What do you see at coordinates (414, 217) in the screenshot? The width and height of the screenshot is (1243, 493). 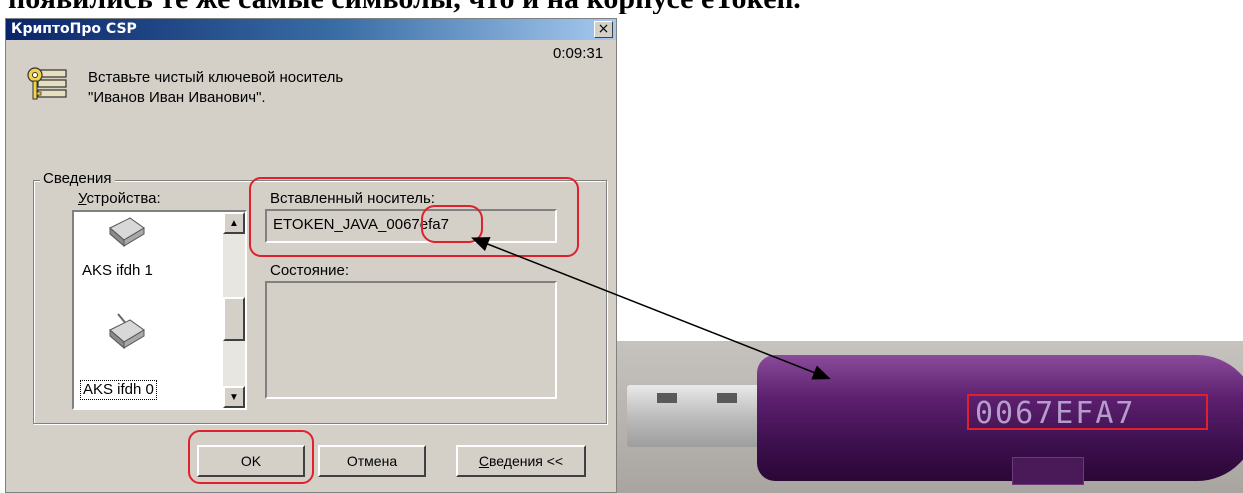 I see `highlight-inserted-media` at bounding box center [414, 217].